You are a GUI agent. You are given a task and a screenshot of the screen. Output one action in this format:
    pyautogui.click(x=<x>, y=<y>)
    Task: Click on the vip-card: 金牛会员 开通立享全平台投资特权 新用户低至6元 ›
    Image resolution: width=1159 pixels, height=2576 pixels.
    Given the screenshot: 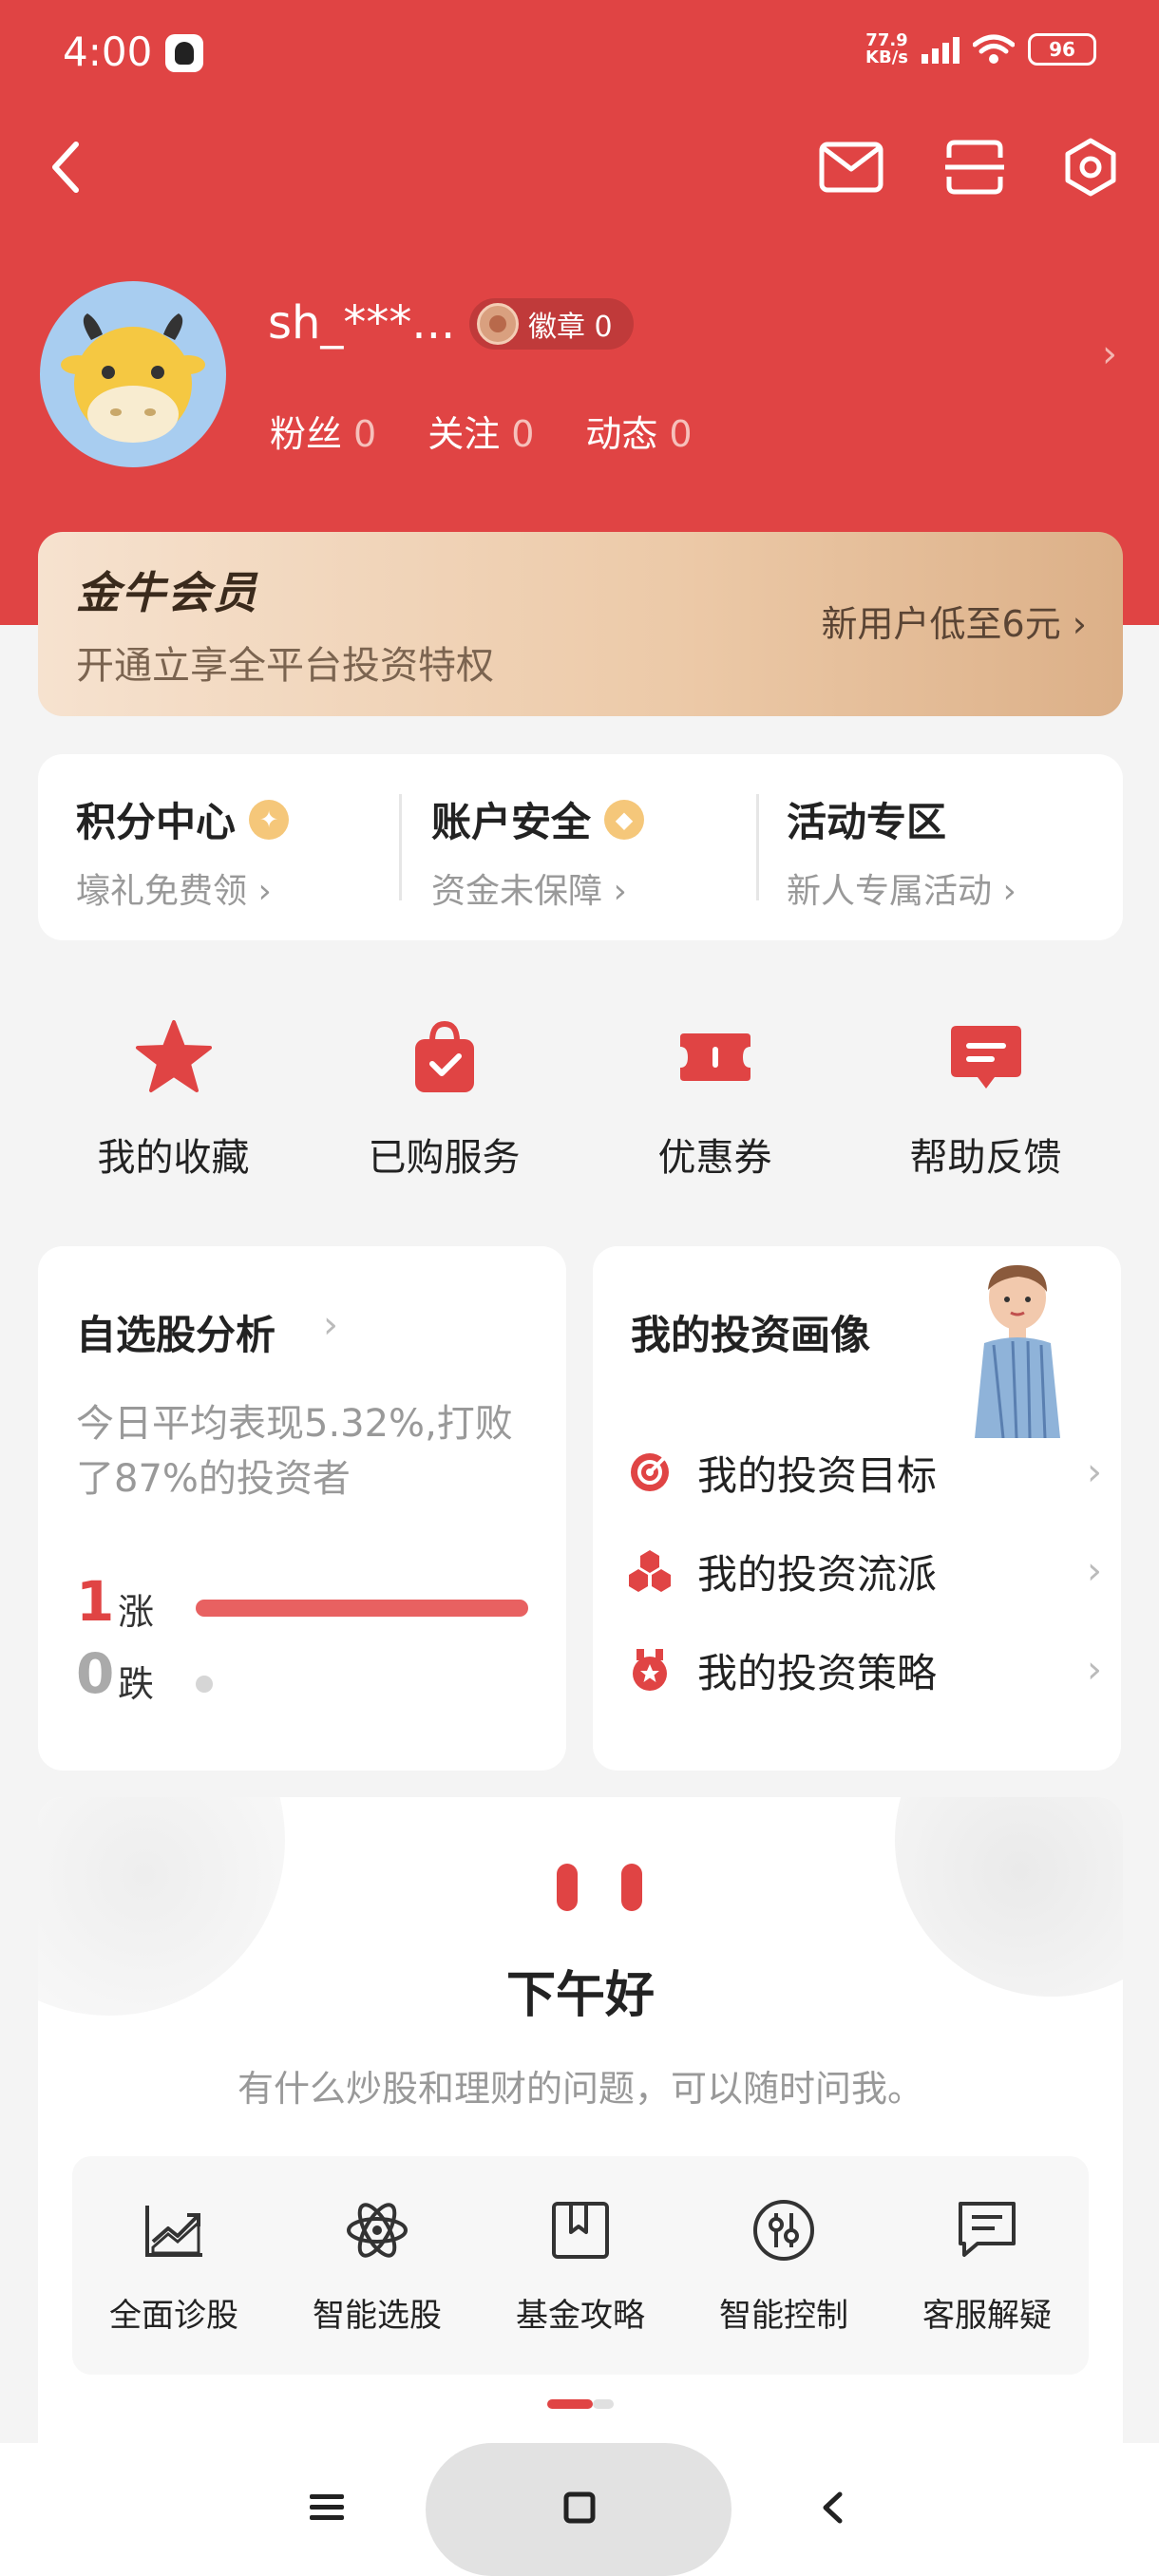 What is the action you would take?
    pyautogui.click(x=580, y=624)
    